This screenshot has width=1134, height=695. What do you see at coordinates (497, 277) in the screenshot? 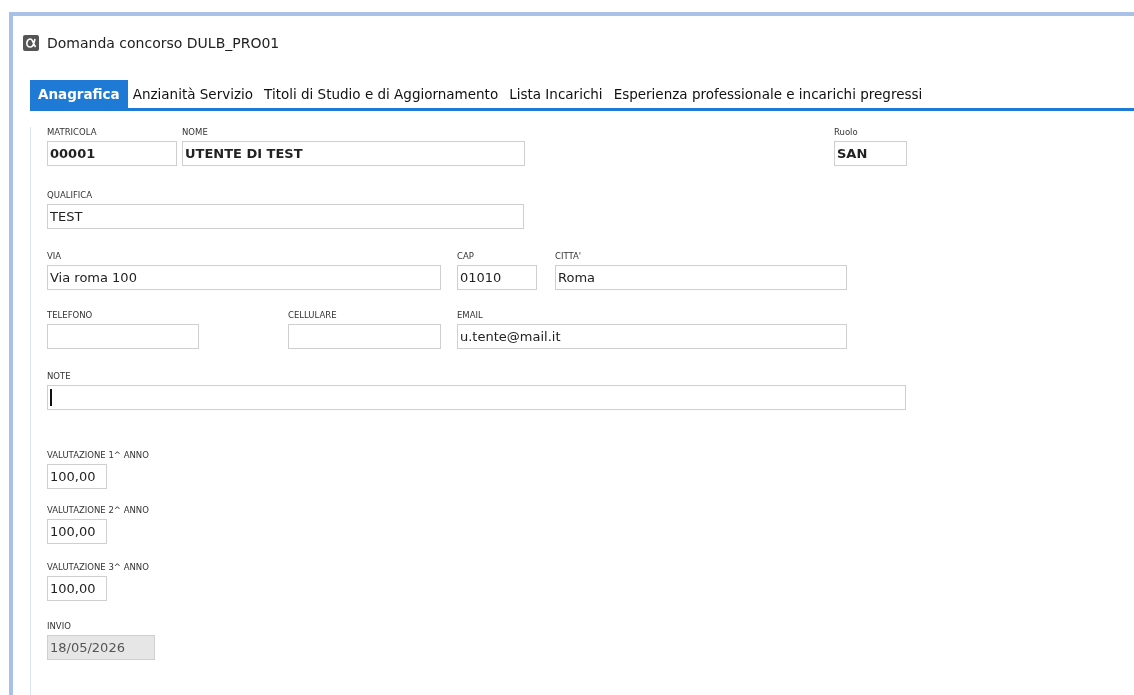
I see `input-field: 01010` at bounding box center [497, 277].